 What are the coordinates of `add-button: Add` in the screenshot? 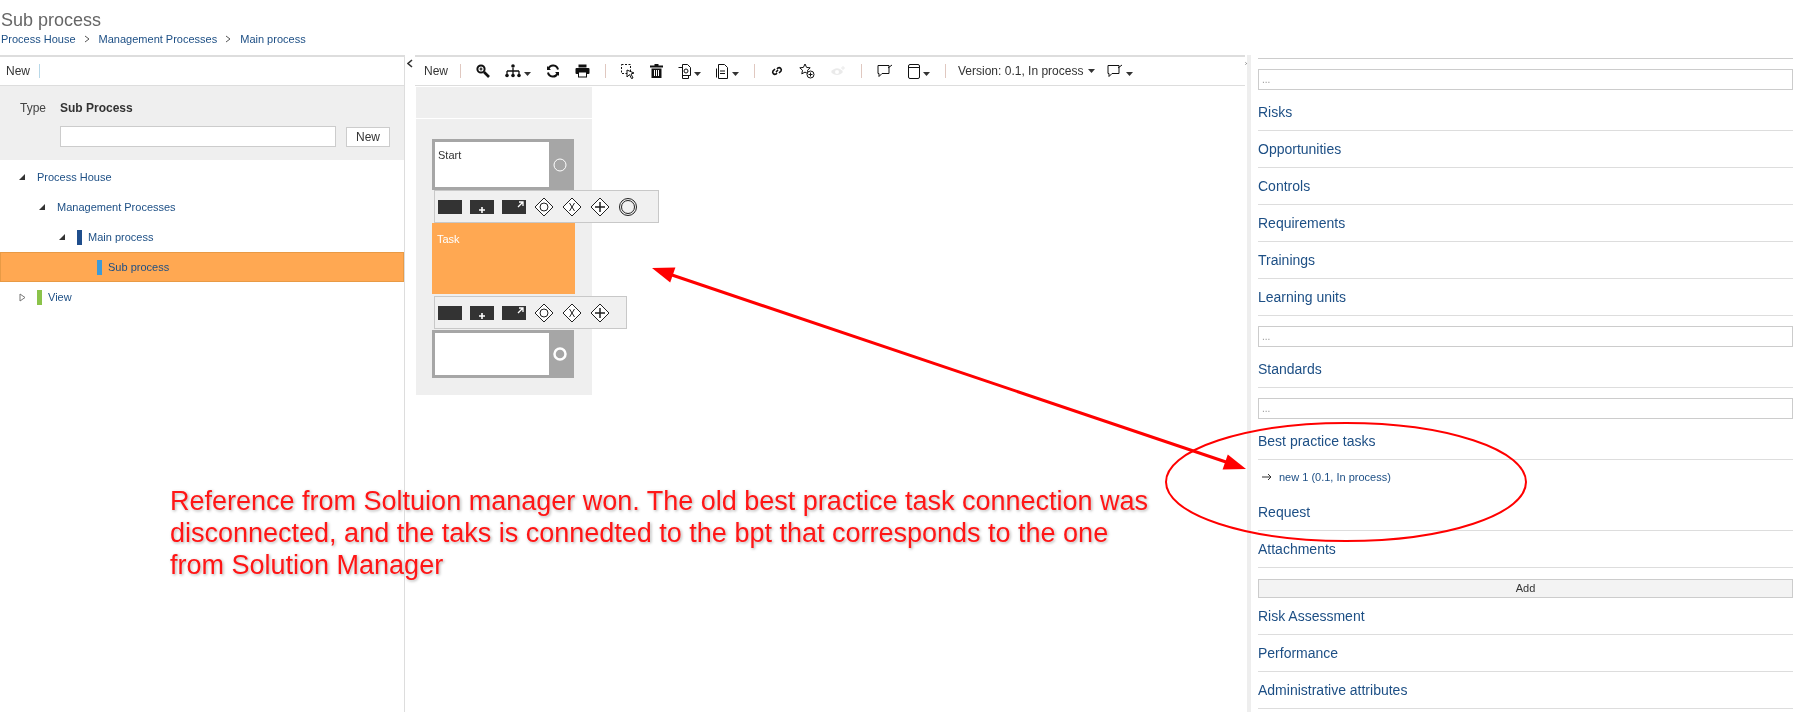 It's located at (1525, 588).